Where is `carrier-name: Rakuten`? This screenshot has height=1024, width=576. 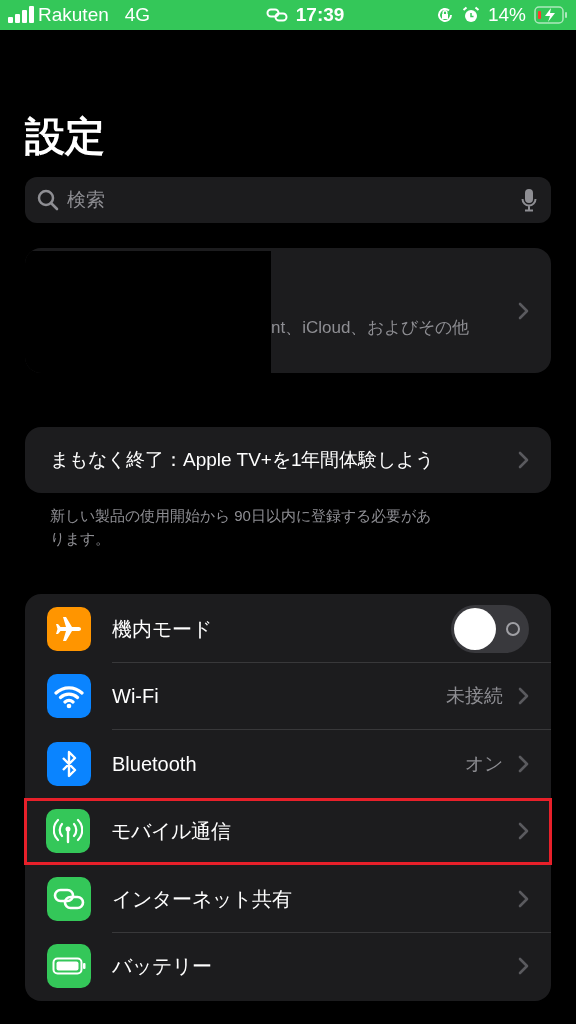 carrier-name: Rakuten is located at coordinates (73, 14).